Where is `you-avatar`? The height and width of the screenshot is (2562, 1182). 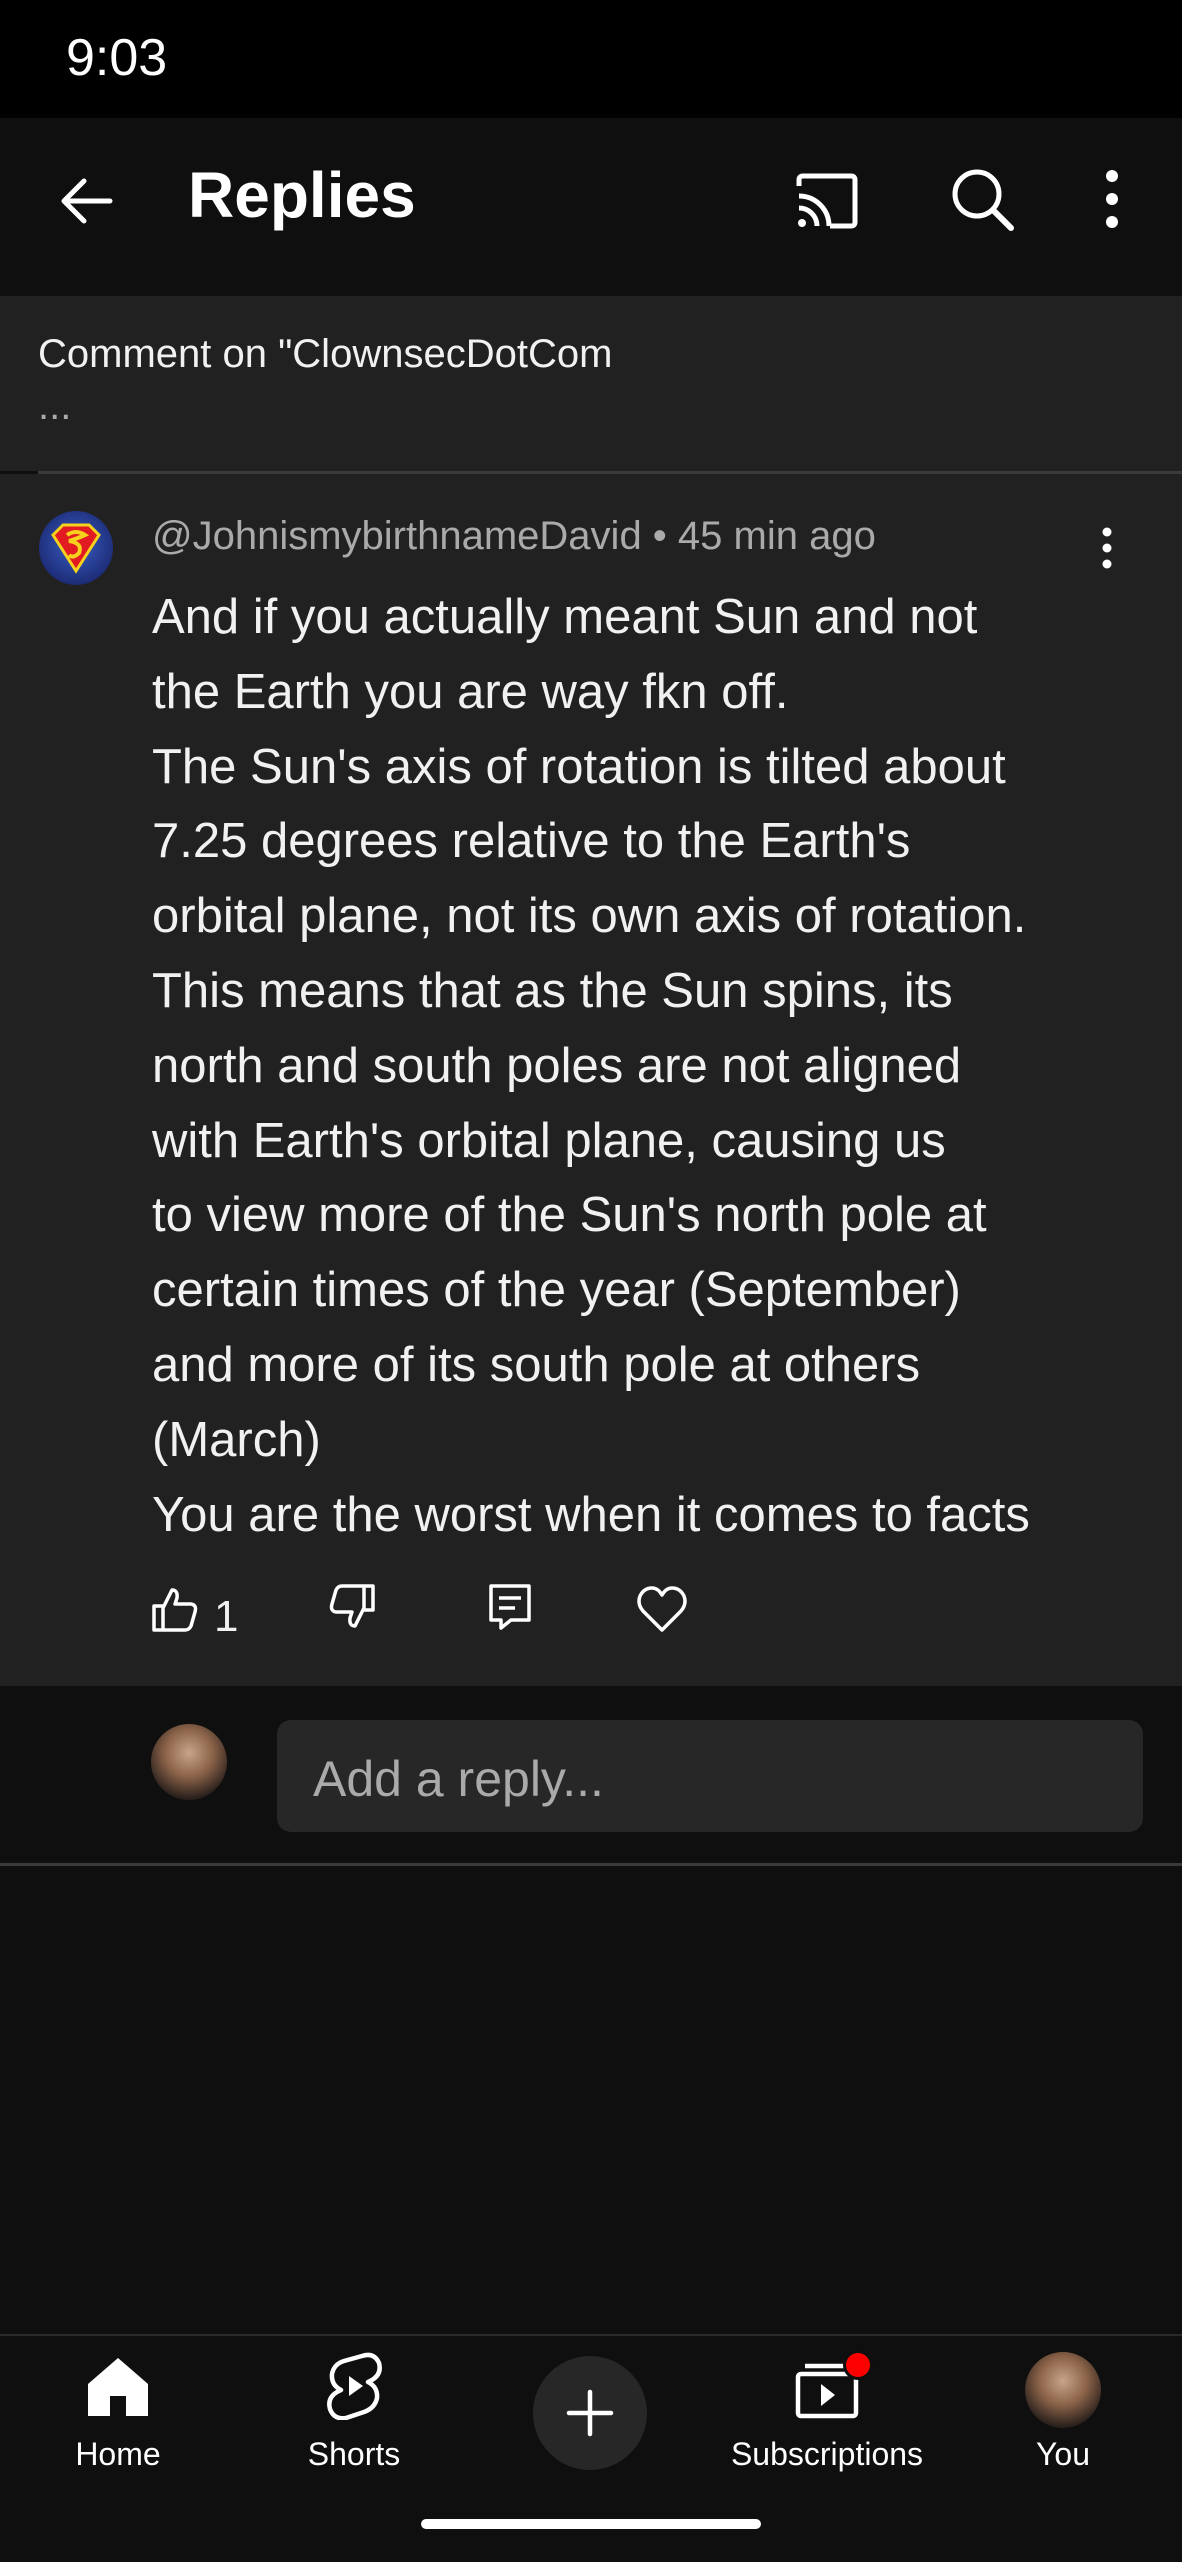
you-avatar is located at coordinates (1063, 2390).